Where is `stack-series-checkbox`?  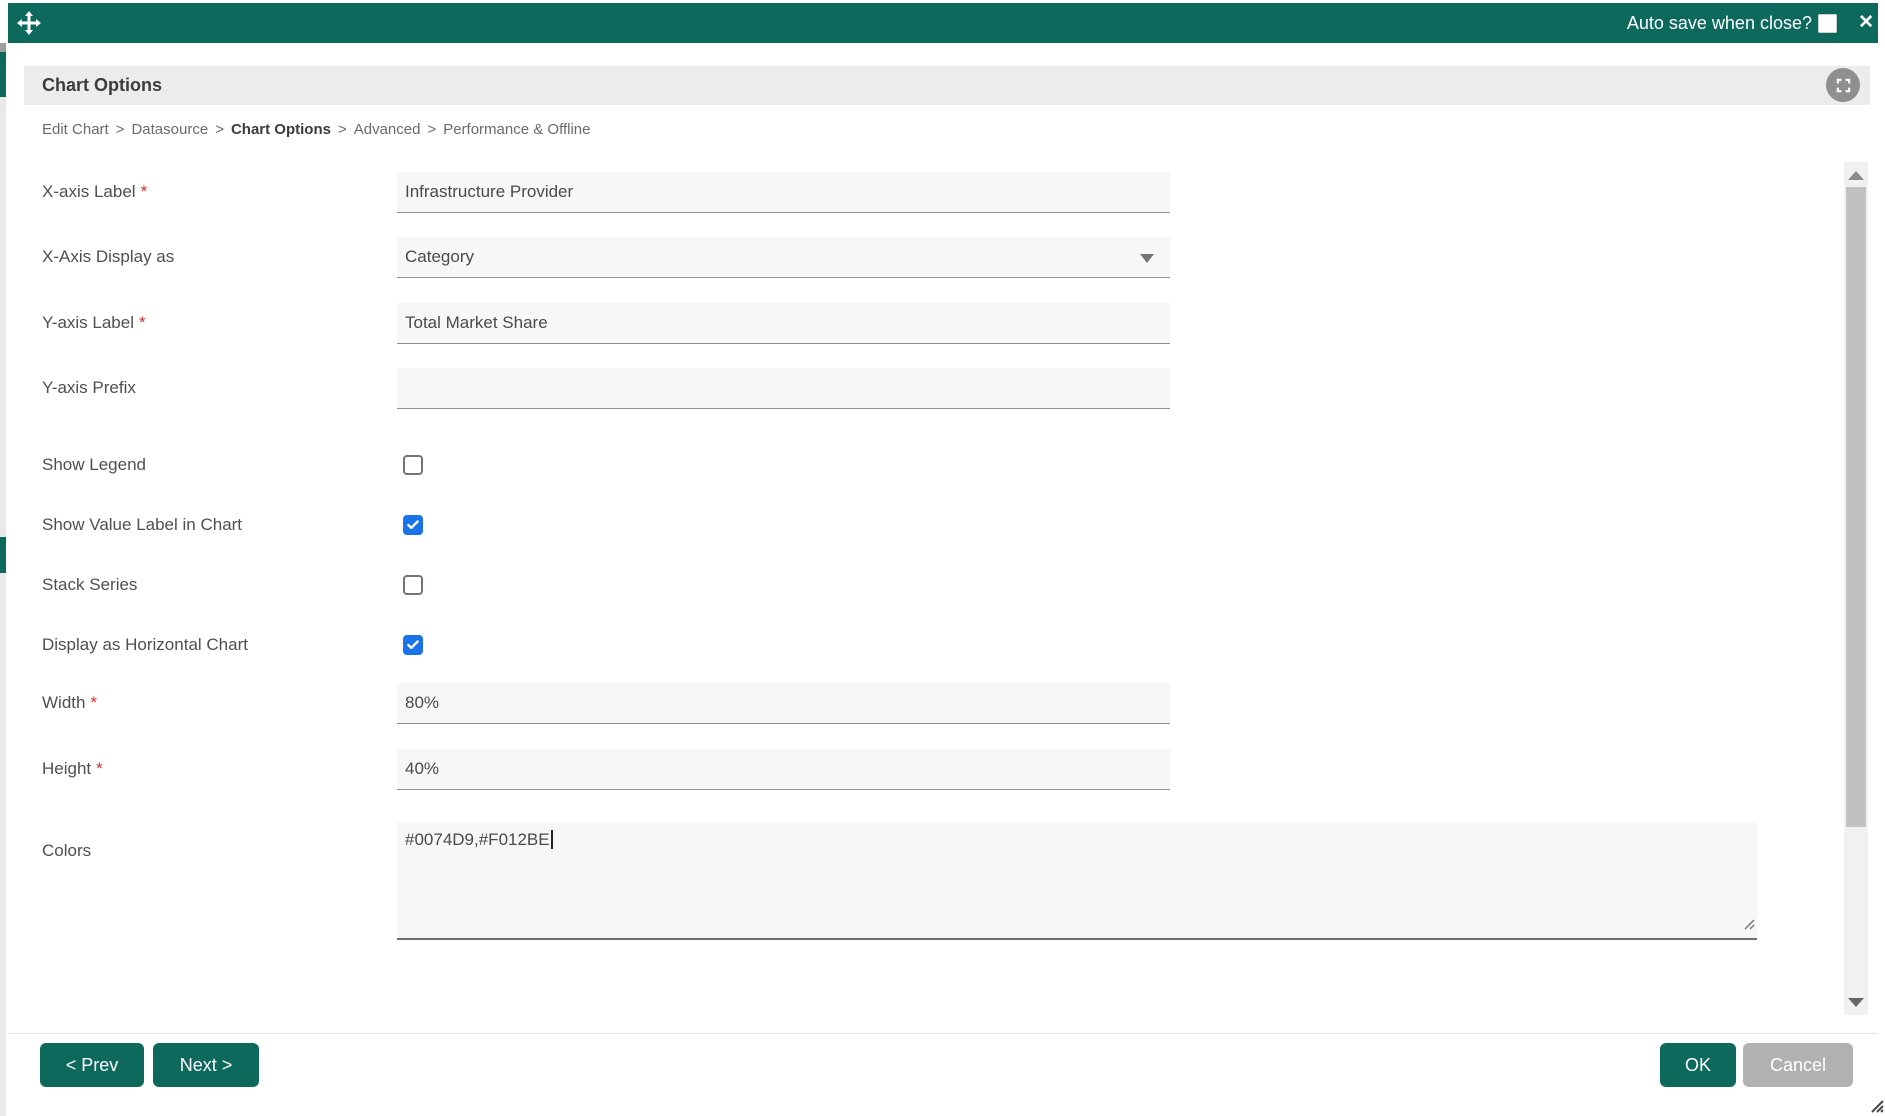 stack-series-checkbox is located at coordinates (413, 585).